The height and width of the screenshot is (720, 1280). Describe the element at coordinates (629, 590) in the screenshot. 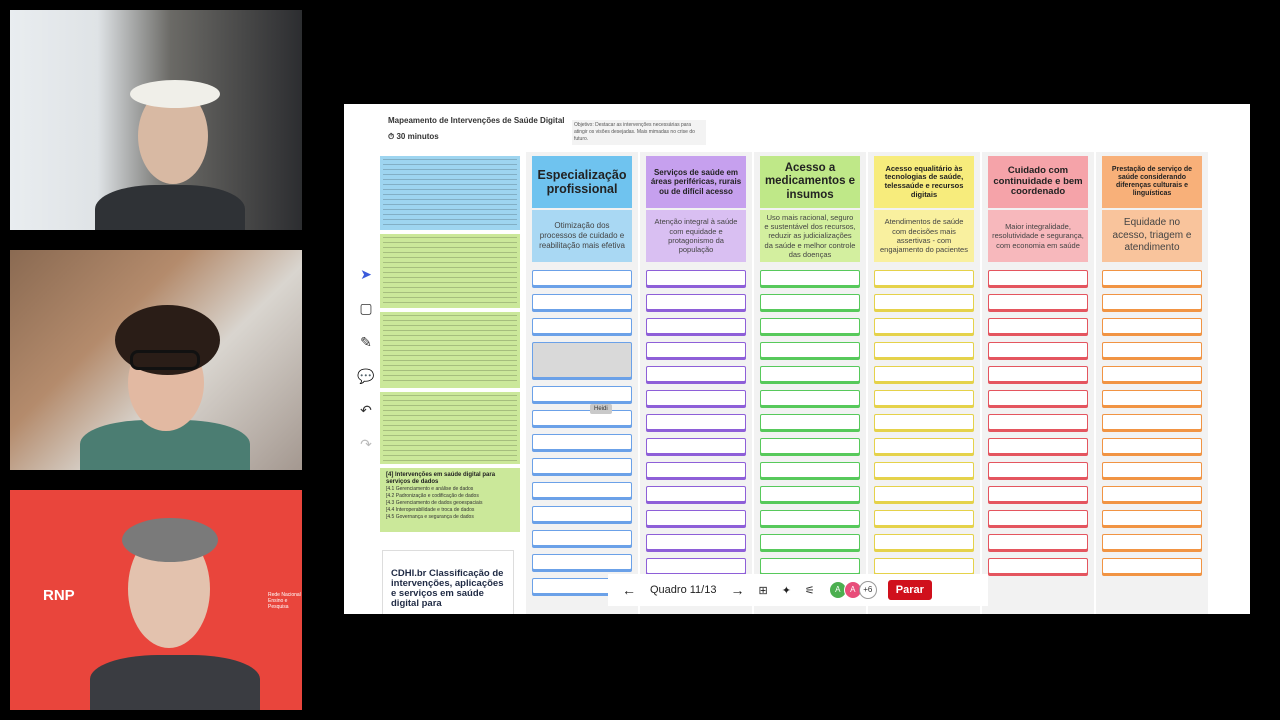

I see `prev-frame-button: ←` at that location.